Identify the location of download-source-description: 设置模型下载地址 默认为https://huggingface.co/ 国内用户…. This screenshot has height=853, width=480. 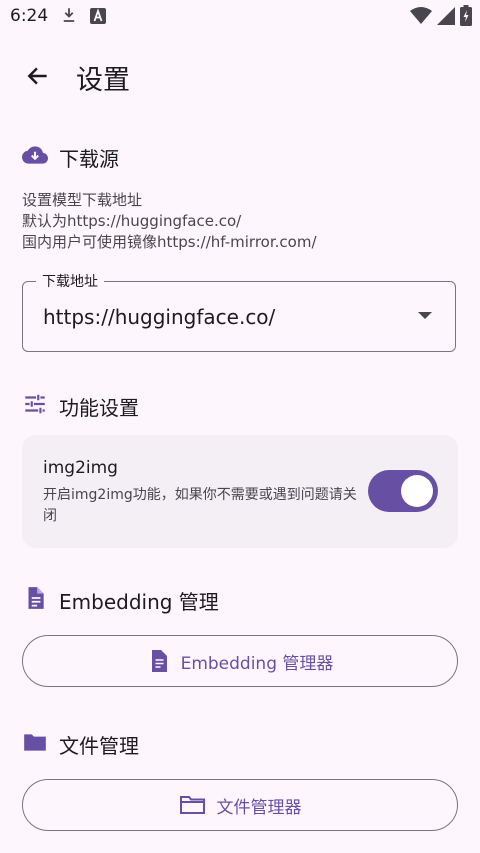
(169, 221).